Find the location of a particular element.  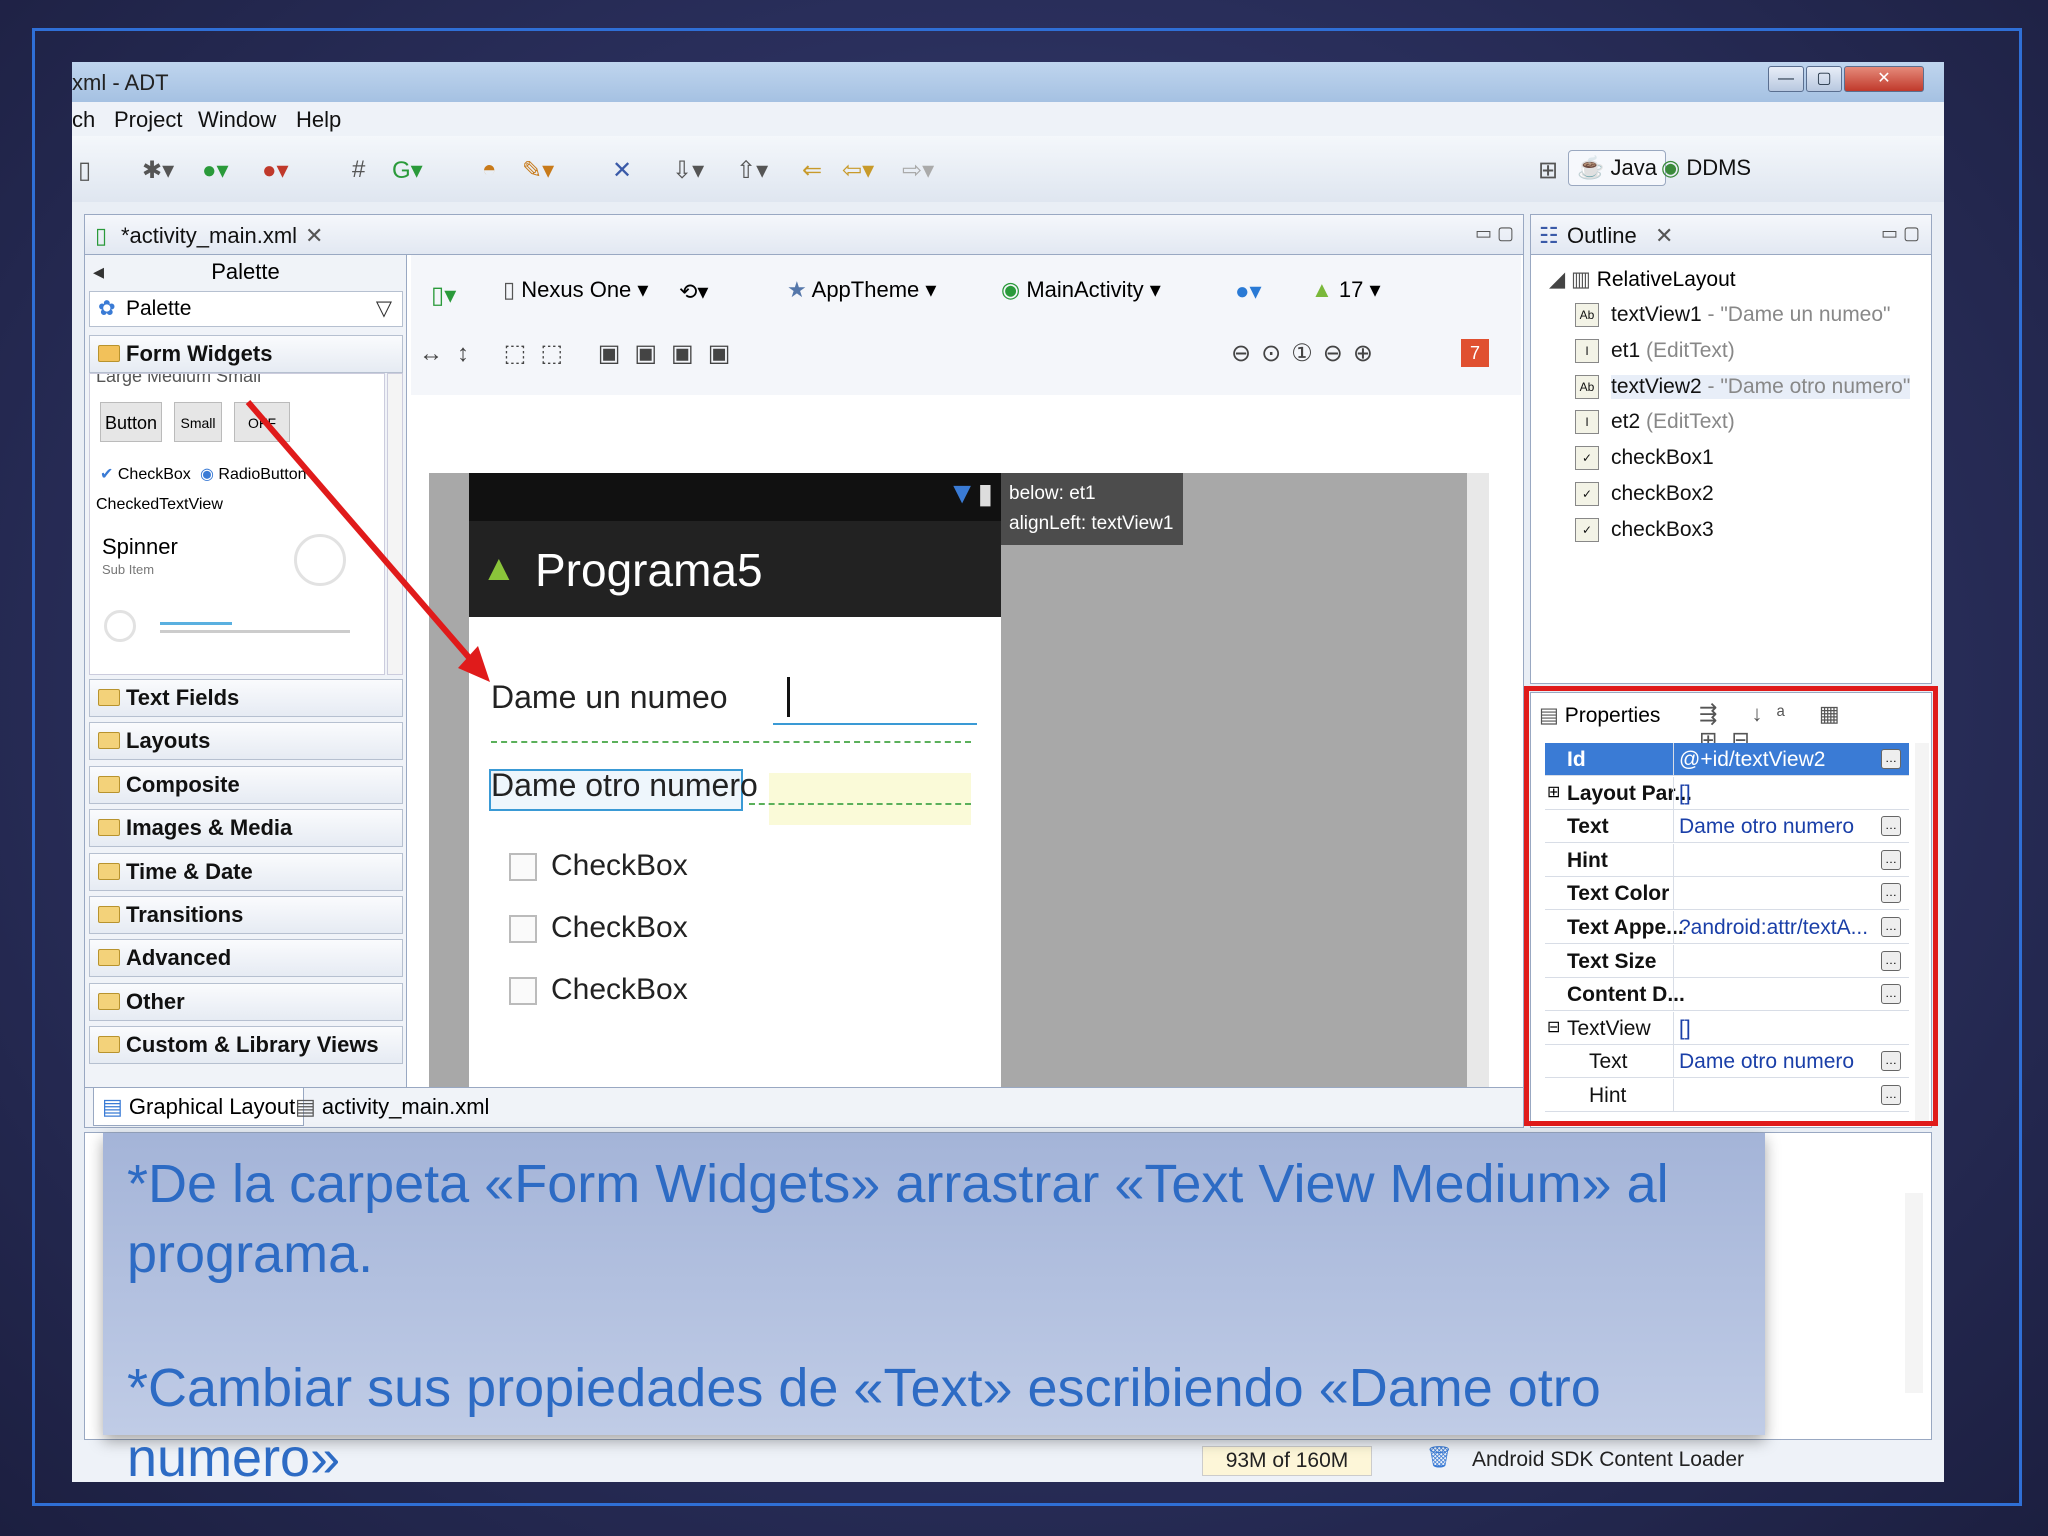

arrow-line is located at coordinates (363, 535).